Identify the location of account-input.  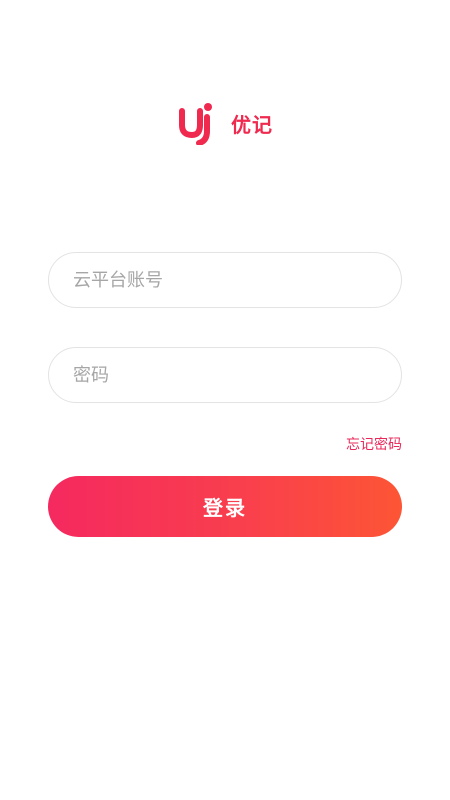
(225, 280).